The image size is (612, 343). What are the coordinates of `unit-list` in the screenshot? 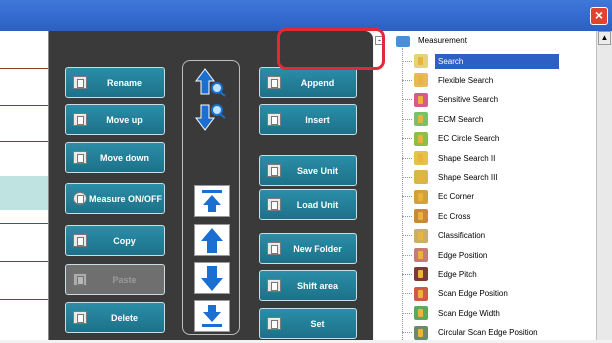 It's located at (24, 185).